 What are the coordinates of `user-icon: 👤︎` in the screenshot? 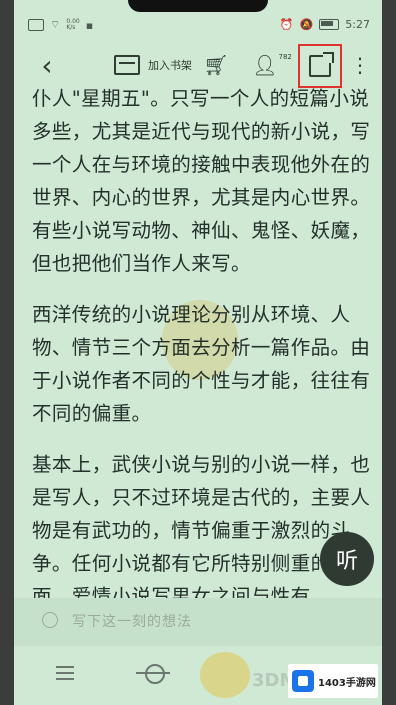 It's located at (265, 65).